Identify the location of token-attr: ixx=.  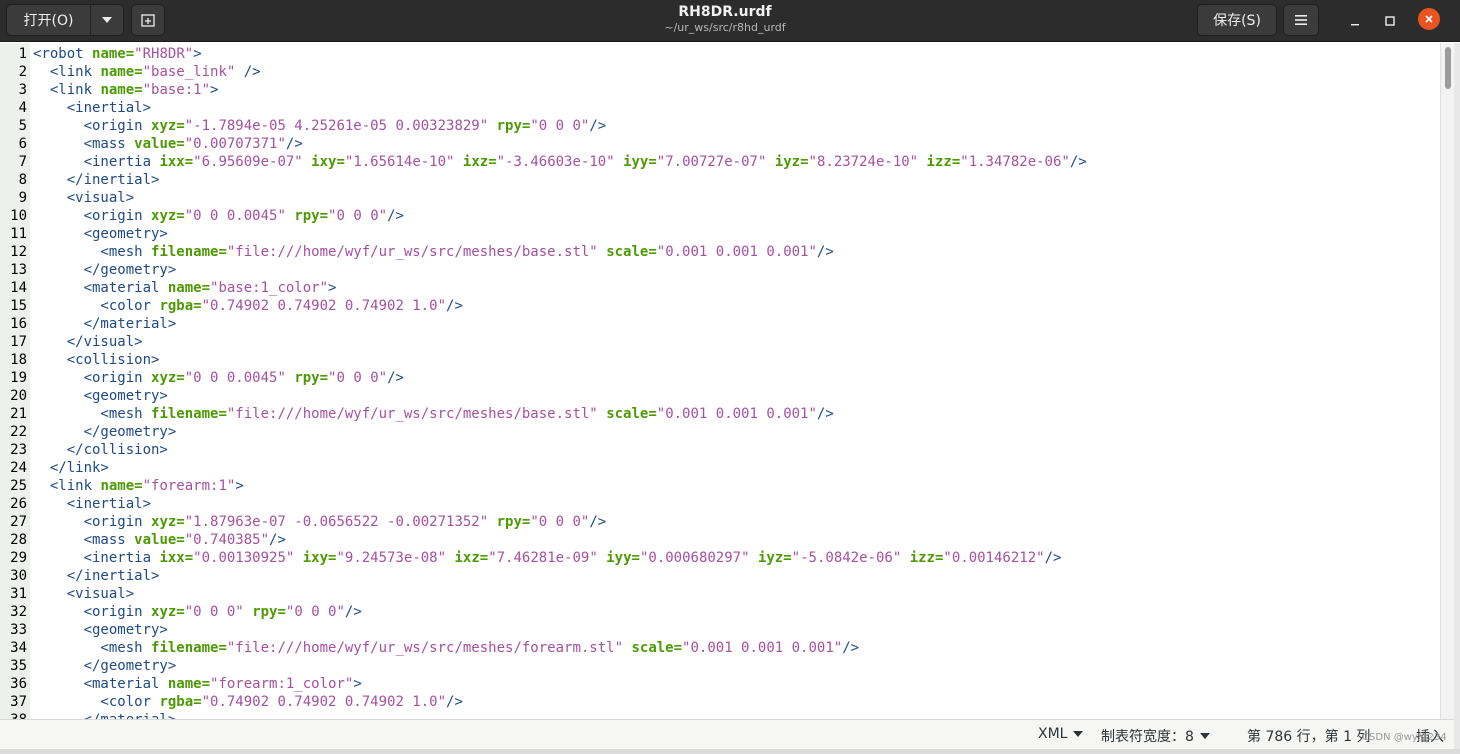
(176, 558).